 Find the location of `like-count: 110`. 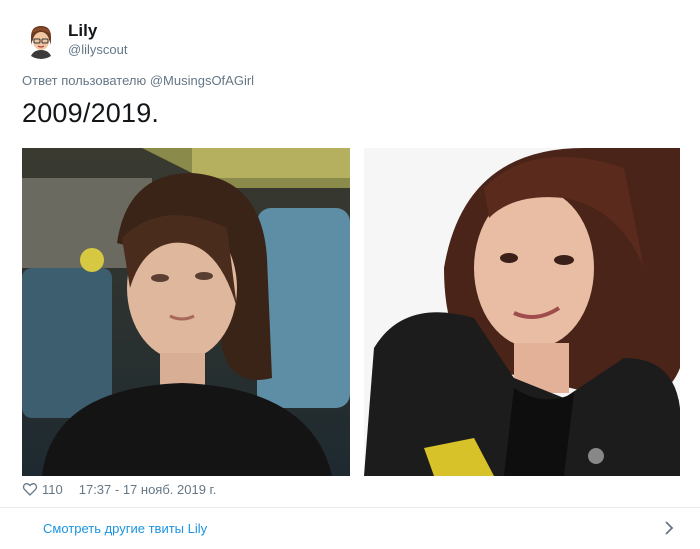

like-count: 110 is located at coordinates (52, 489).